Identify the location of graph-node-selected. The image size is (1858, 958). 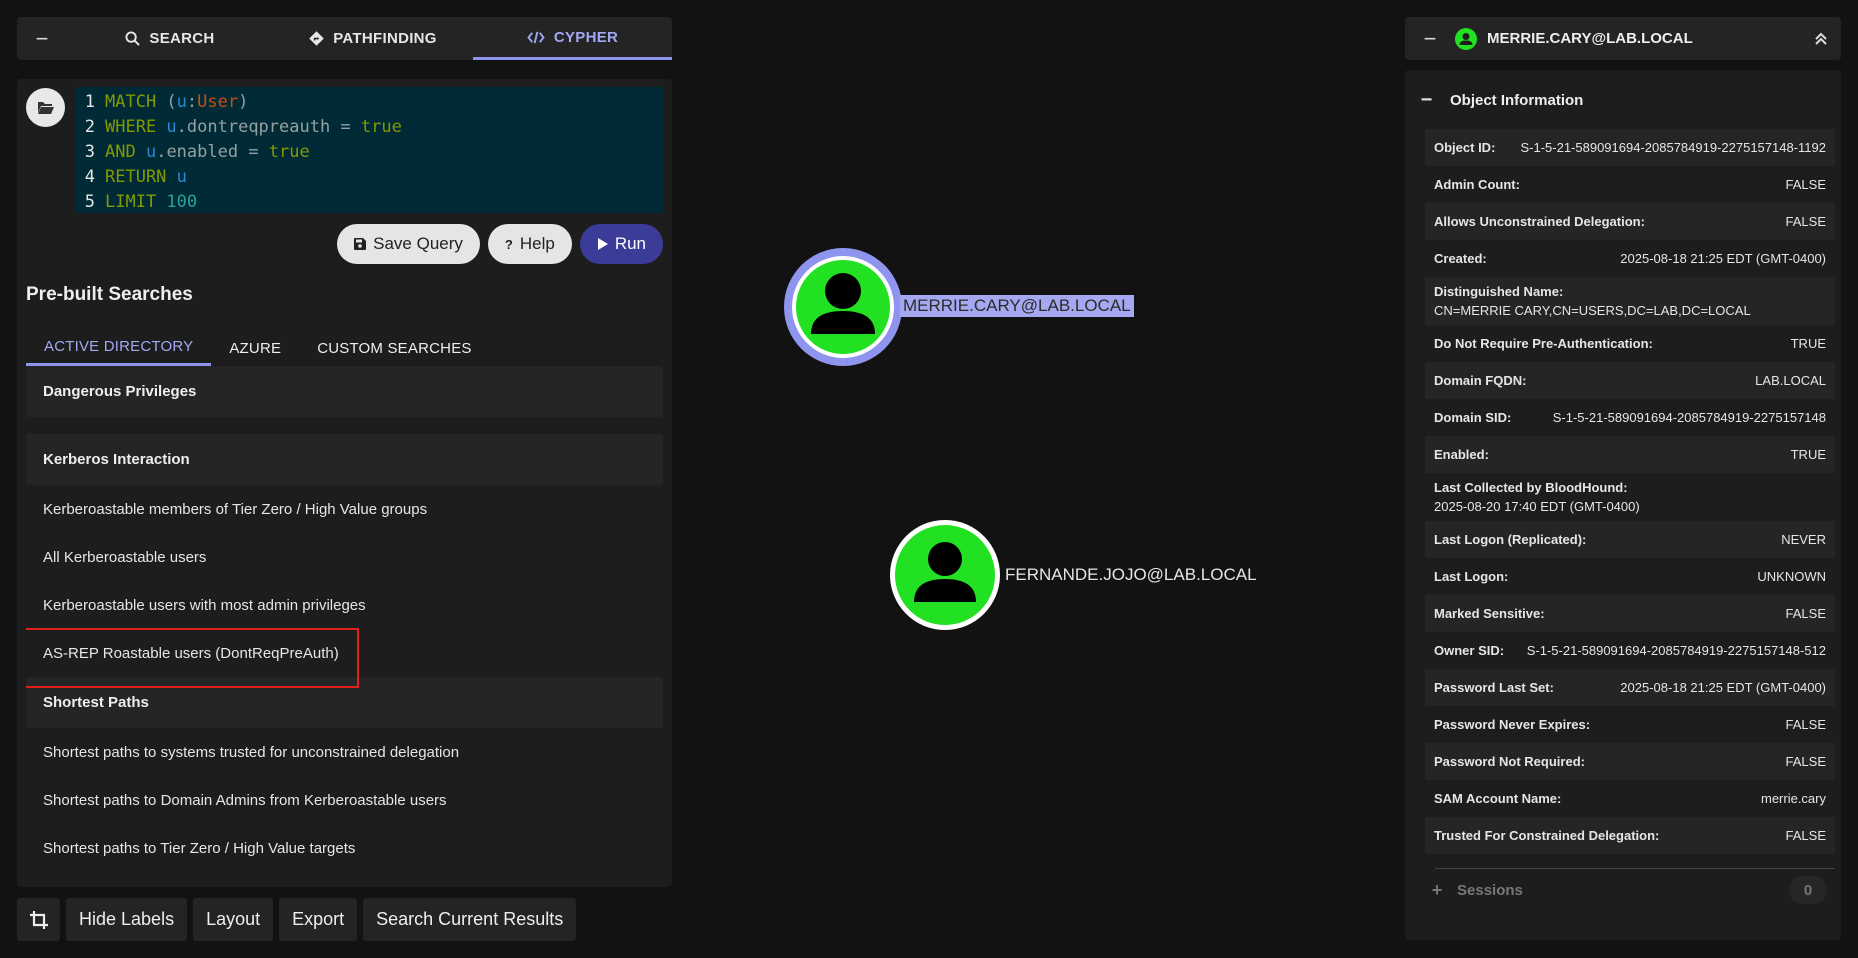
(843, 309).